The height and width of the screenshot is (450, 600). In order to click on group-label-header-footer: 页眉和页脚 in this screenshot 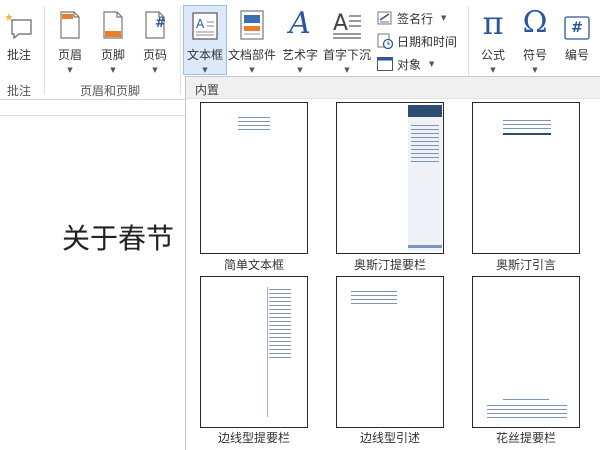, I will do `click(110, 91)`.